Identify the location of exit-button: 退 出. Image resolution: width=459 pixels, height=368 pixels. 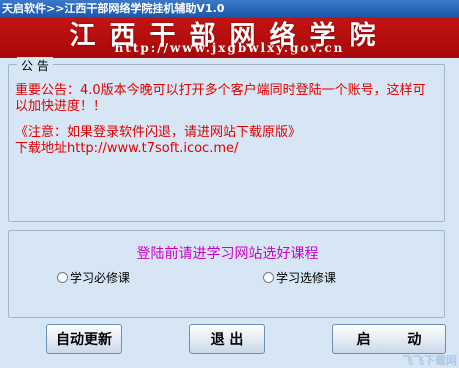
(227, 339).